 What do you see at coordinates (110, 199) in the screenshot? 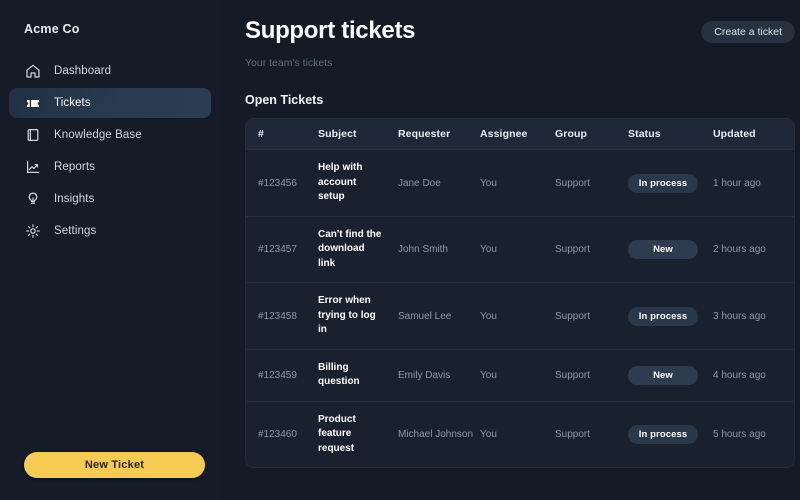
I see `sidebar-item-insights: Insights` at bounding box center [110, 199].